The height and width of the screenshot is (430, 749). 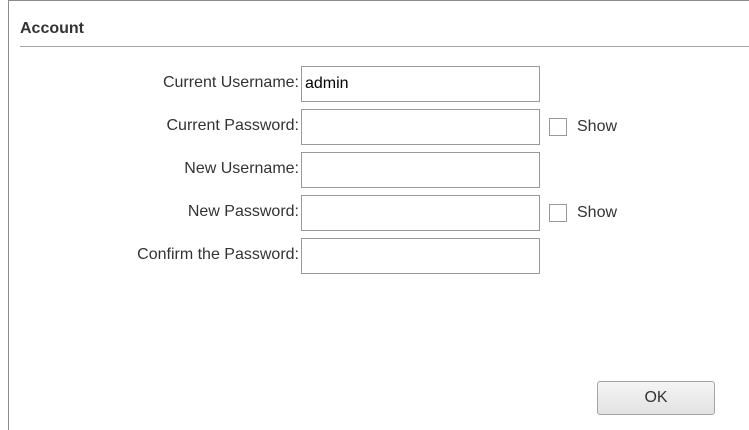 What do you see at coordinates (218, 254) in the screenshot?
I see `confirm-password-label: Confirm the Password:` at bounding box center [218, 254].